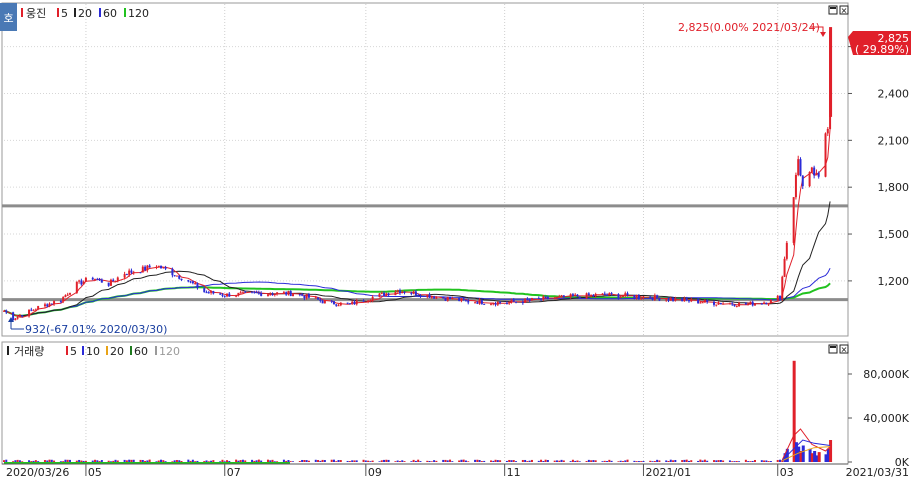 This screenshot has height=479, width=911. Describe the element at coordinates (894, 140) in the screenshot. I see `price-tick-label: 2,100` at that location.